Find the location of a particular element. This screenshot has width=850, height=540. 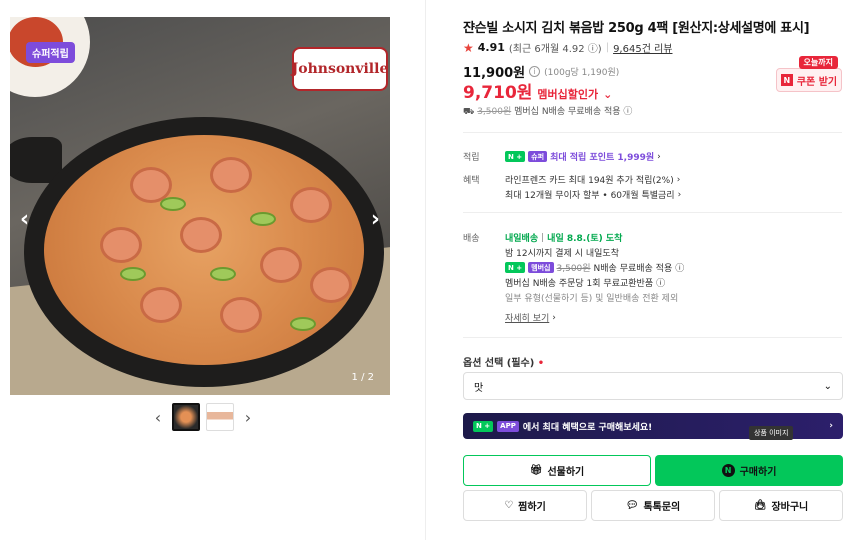

membership-chip: 멤버십 is located at coordinates (541, 267).